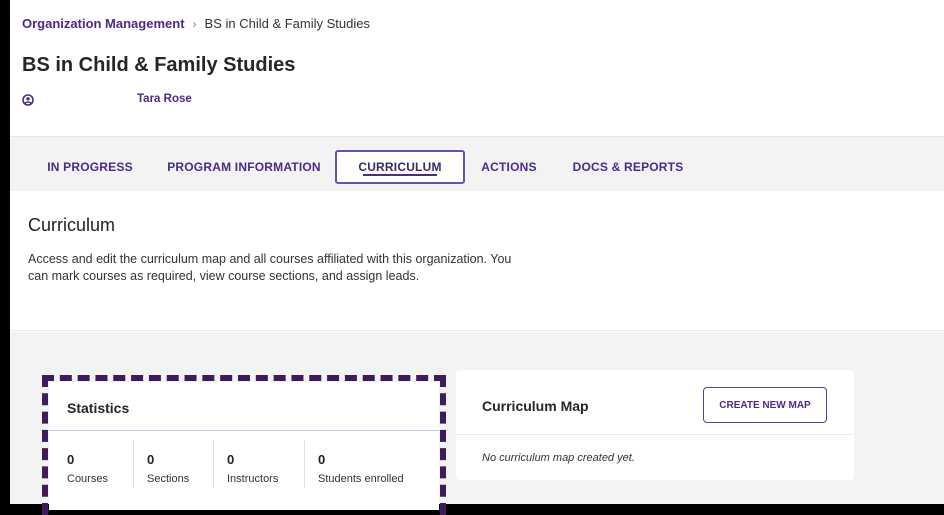 This screenshot has width=944, height=515. What do you see at coordinates (322, 459) in the screenshot?
I see `stat-students-enrolled-value: 0` at bounding box center [322, 459].